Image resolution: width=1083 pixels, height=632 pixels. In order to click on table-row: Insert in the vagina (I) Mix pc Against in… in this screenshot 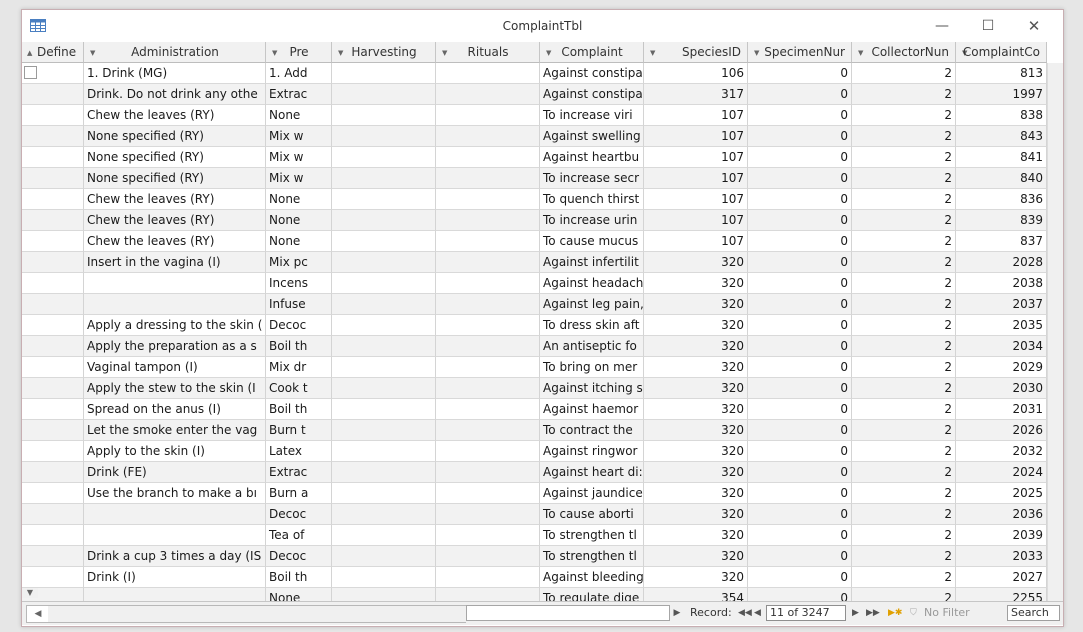, I will do `click(542, 262)`.